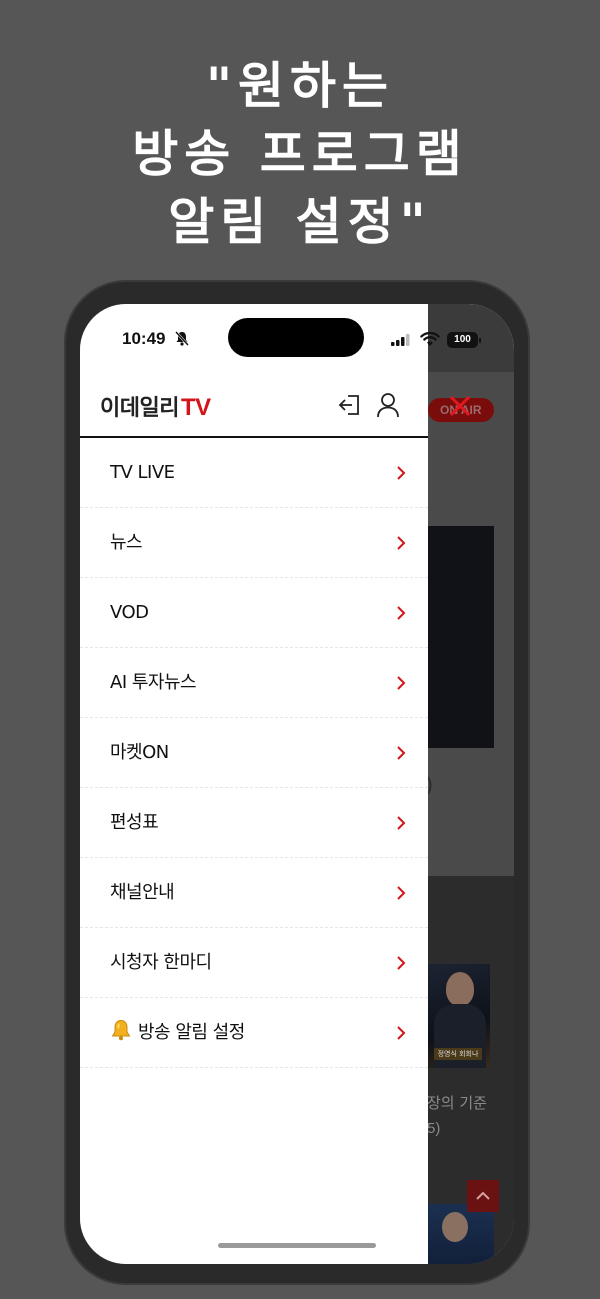  Describe the element at coordinates (139, 407) in the screenshot. I see `logo-text: 이데일리` at that location.